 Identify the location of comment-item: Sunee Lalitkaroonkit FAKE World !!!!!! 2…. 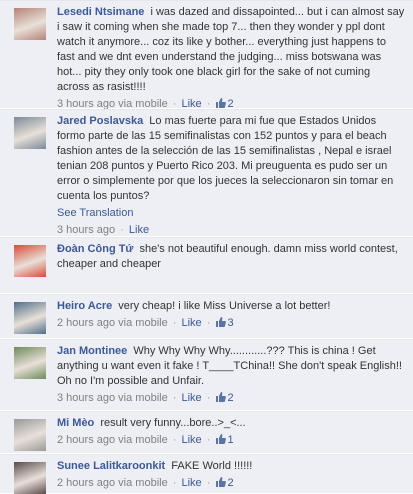
(206, 474).